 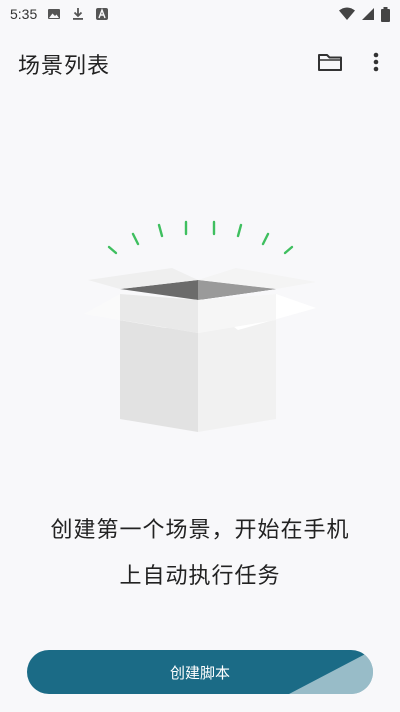 I want to click on a-badge-icon, so click(x=102, y=14).